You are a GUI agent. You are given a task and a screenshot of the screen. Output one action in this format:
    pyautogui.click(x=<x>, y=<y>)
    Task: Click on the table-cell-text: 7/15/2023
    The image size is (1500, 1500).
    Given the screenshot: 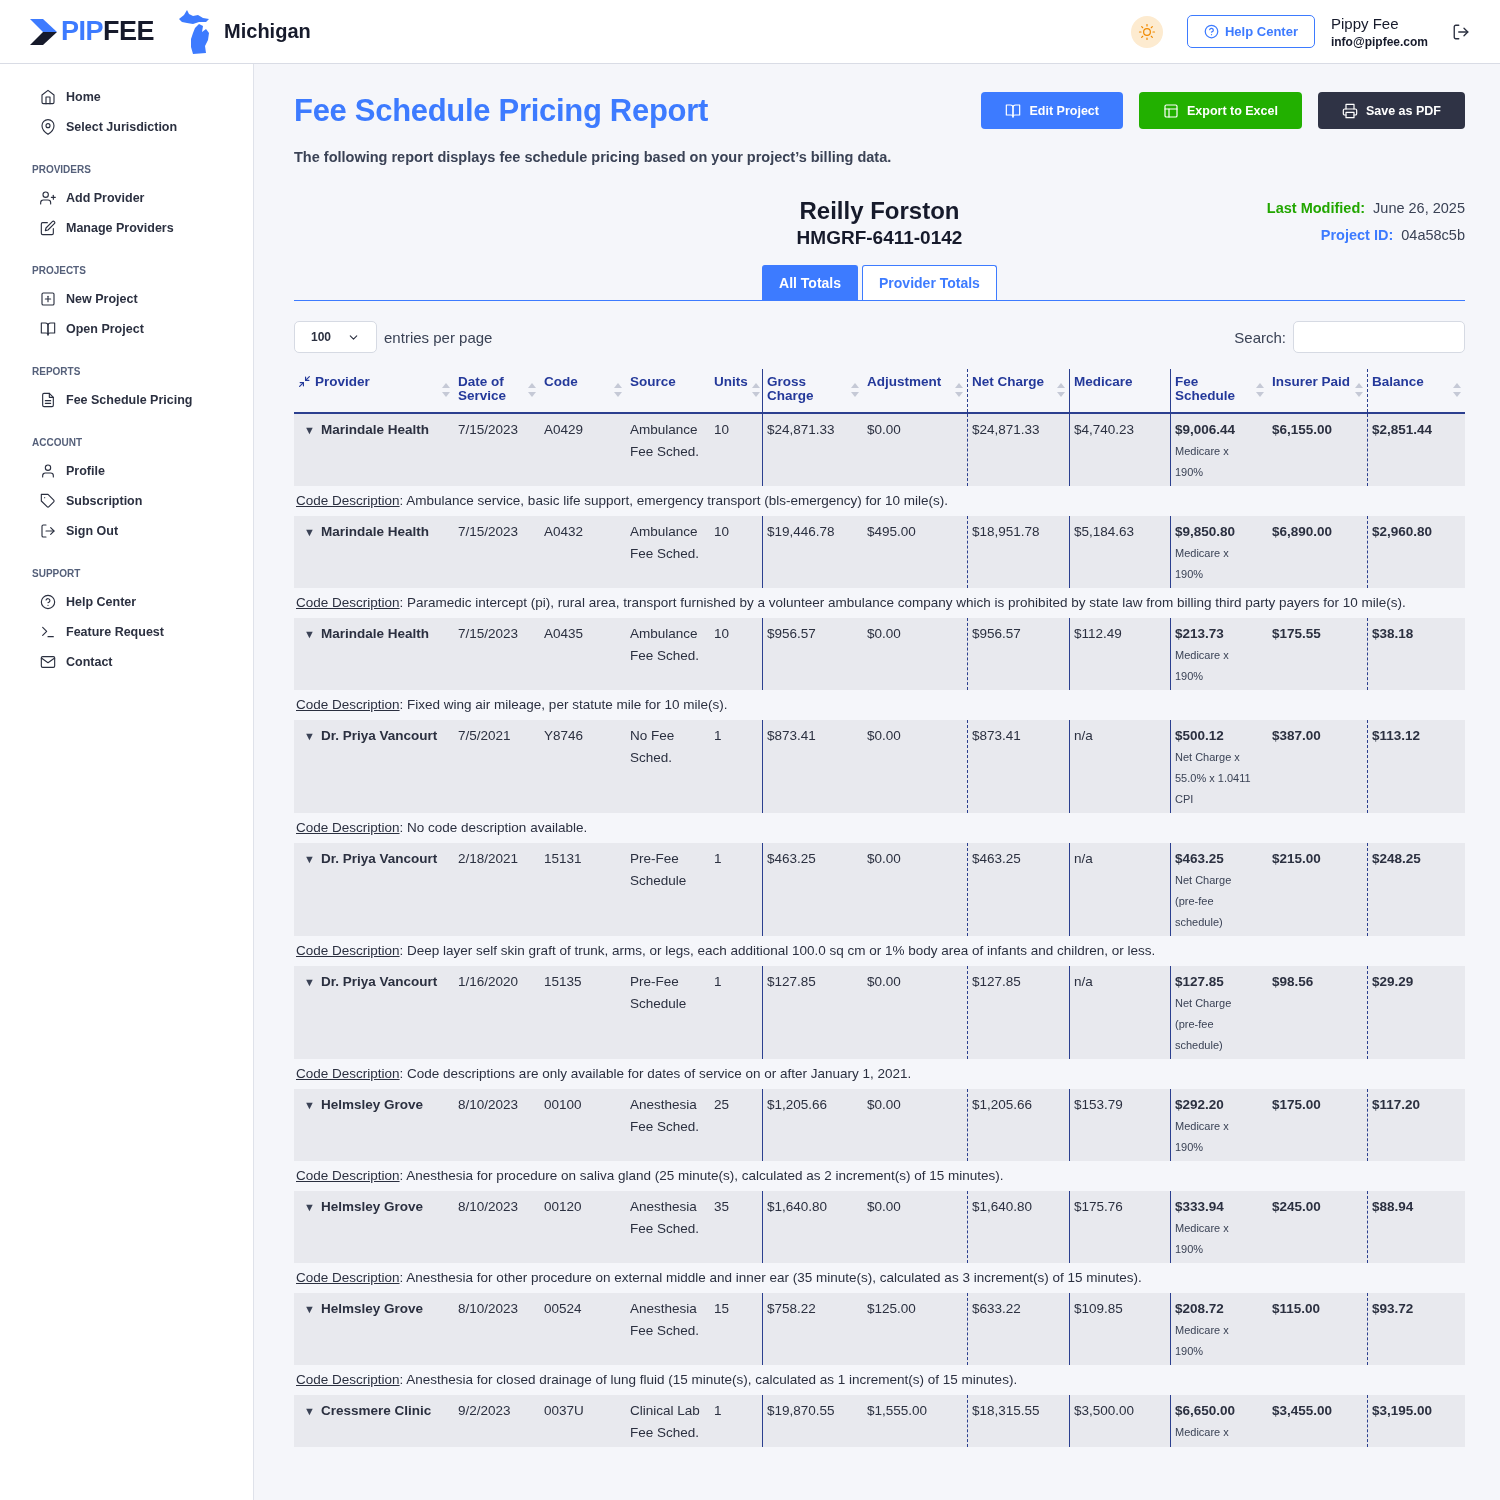 What is the action you would take?
    pyautogui.click(x=488, y=430)
    